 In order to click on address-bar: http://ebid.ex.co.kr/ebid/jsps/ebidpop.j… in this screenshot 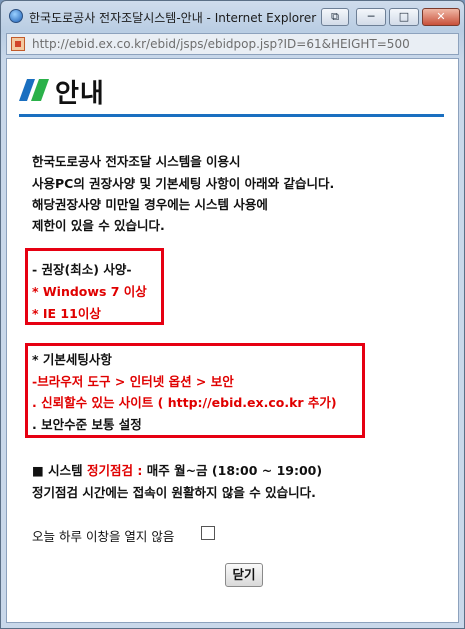, I will do `click(232, 44)`.